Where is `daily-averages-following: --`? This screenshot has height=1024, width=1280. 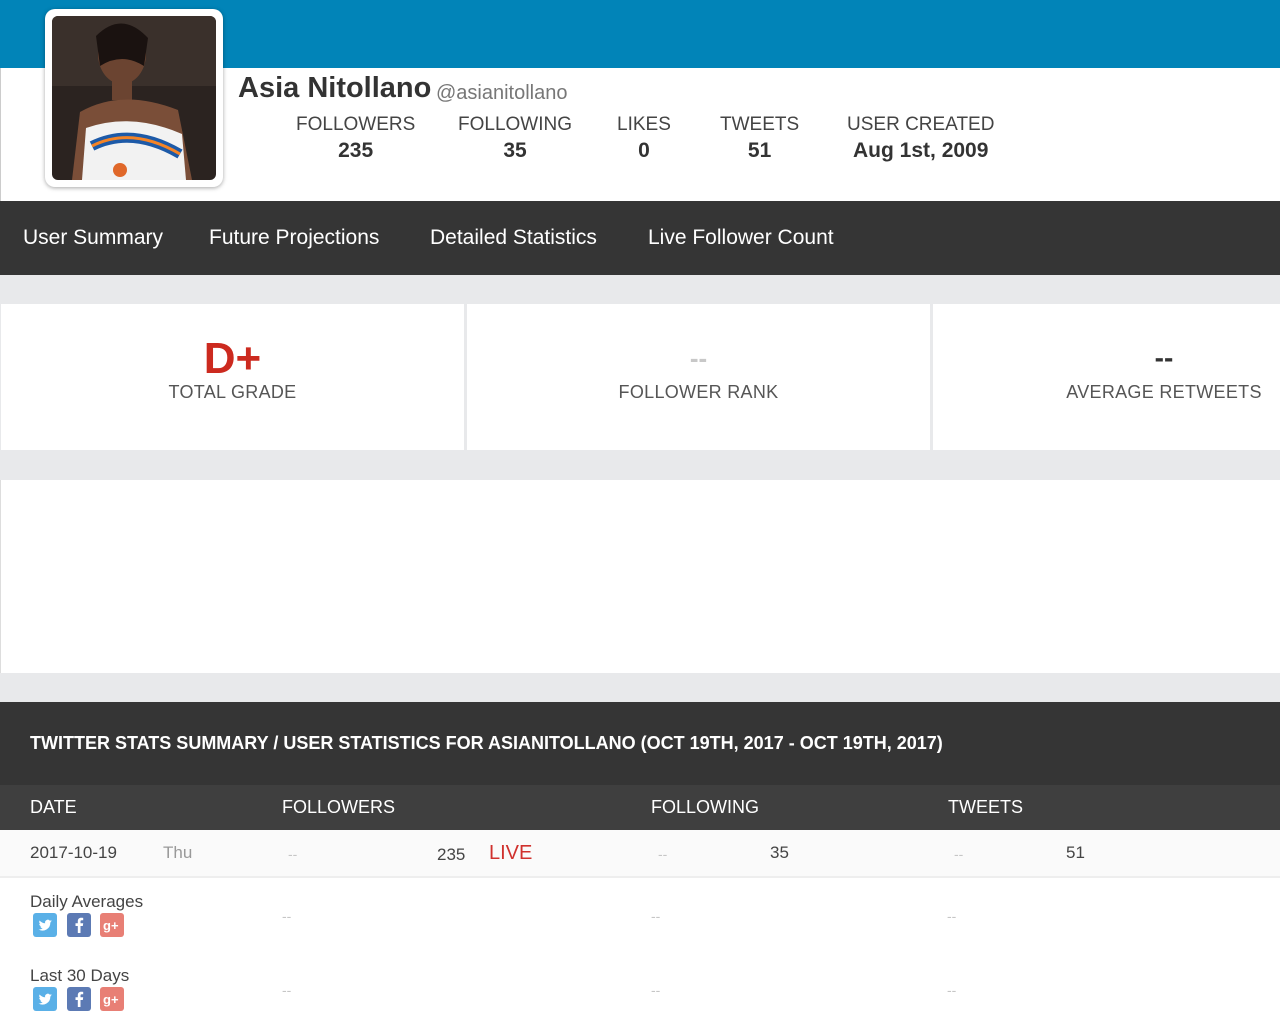
daily-averages-following: -- is located at coordinates (656, 916).